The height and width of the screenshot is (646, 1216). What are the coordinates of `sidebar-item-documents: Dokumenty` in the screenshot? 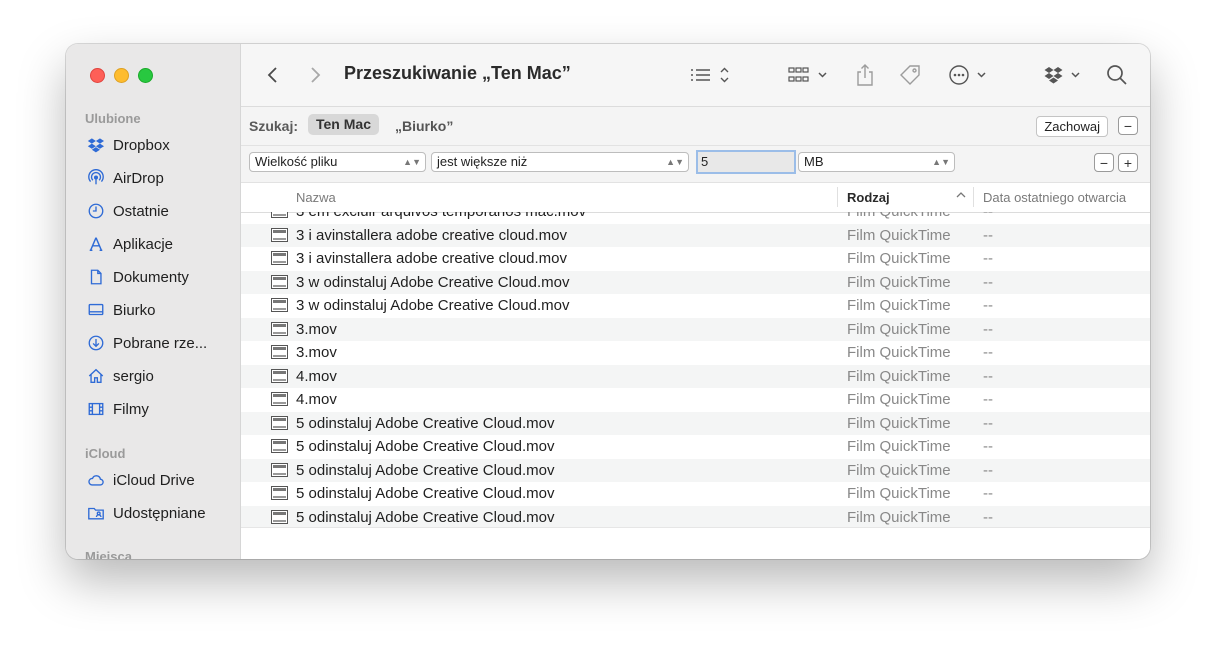 It's located at (161, 277).